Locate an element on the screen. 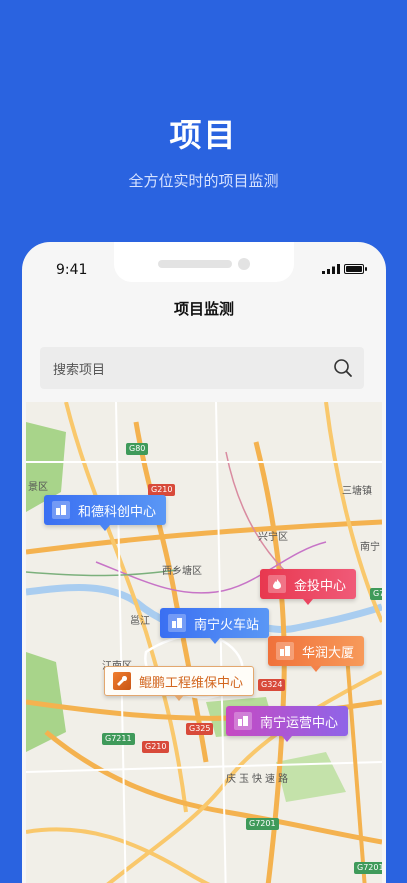  wrench-icon is located at coordinates (122, 681).